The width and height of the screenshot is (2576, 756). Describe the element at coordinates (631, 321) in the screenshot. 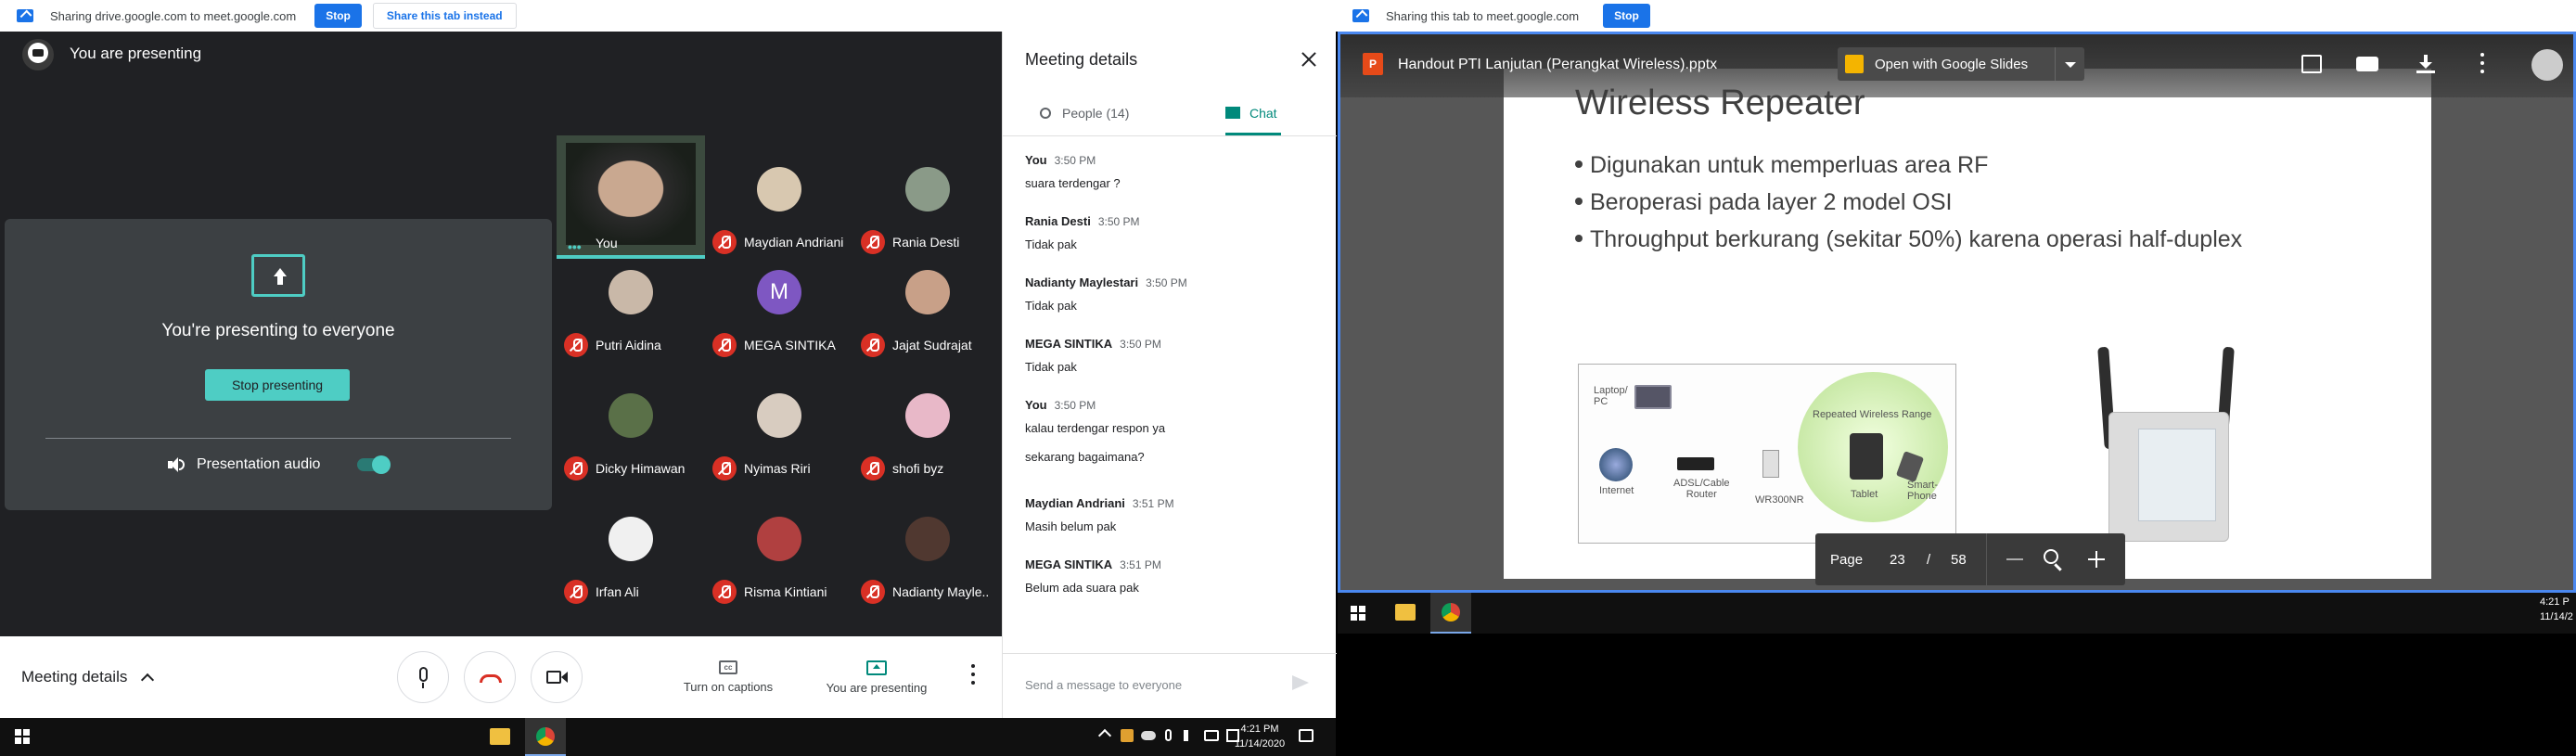

I see `participant-tile: Putri Aidina` at that location.